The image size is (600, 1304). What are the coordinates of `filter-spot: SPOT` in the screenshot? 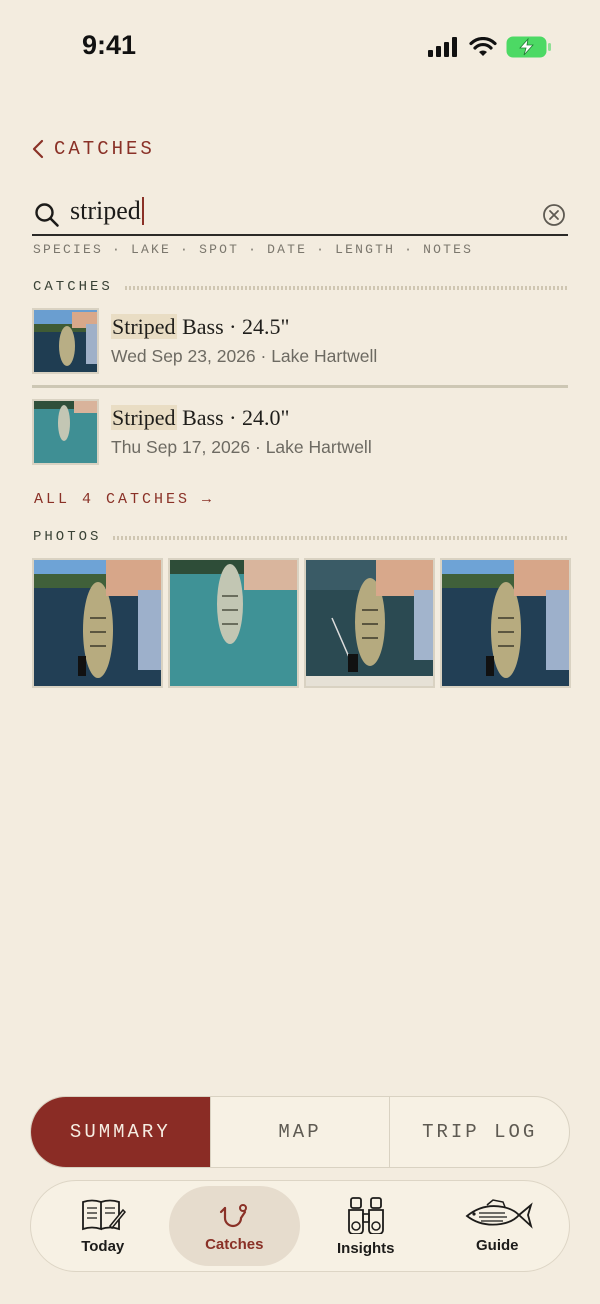 It's located at (219, 249).